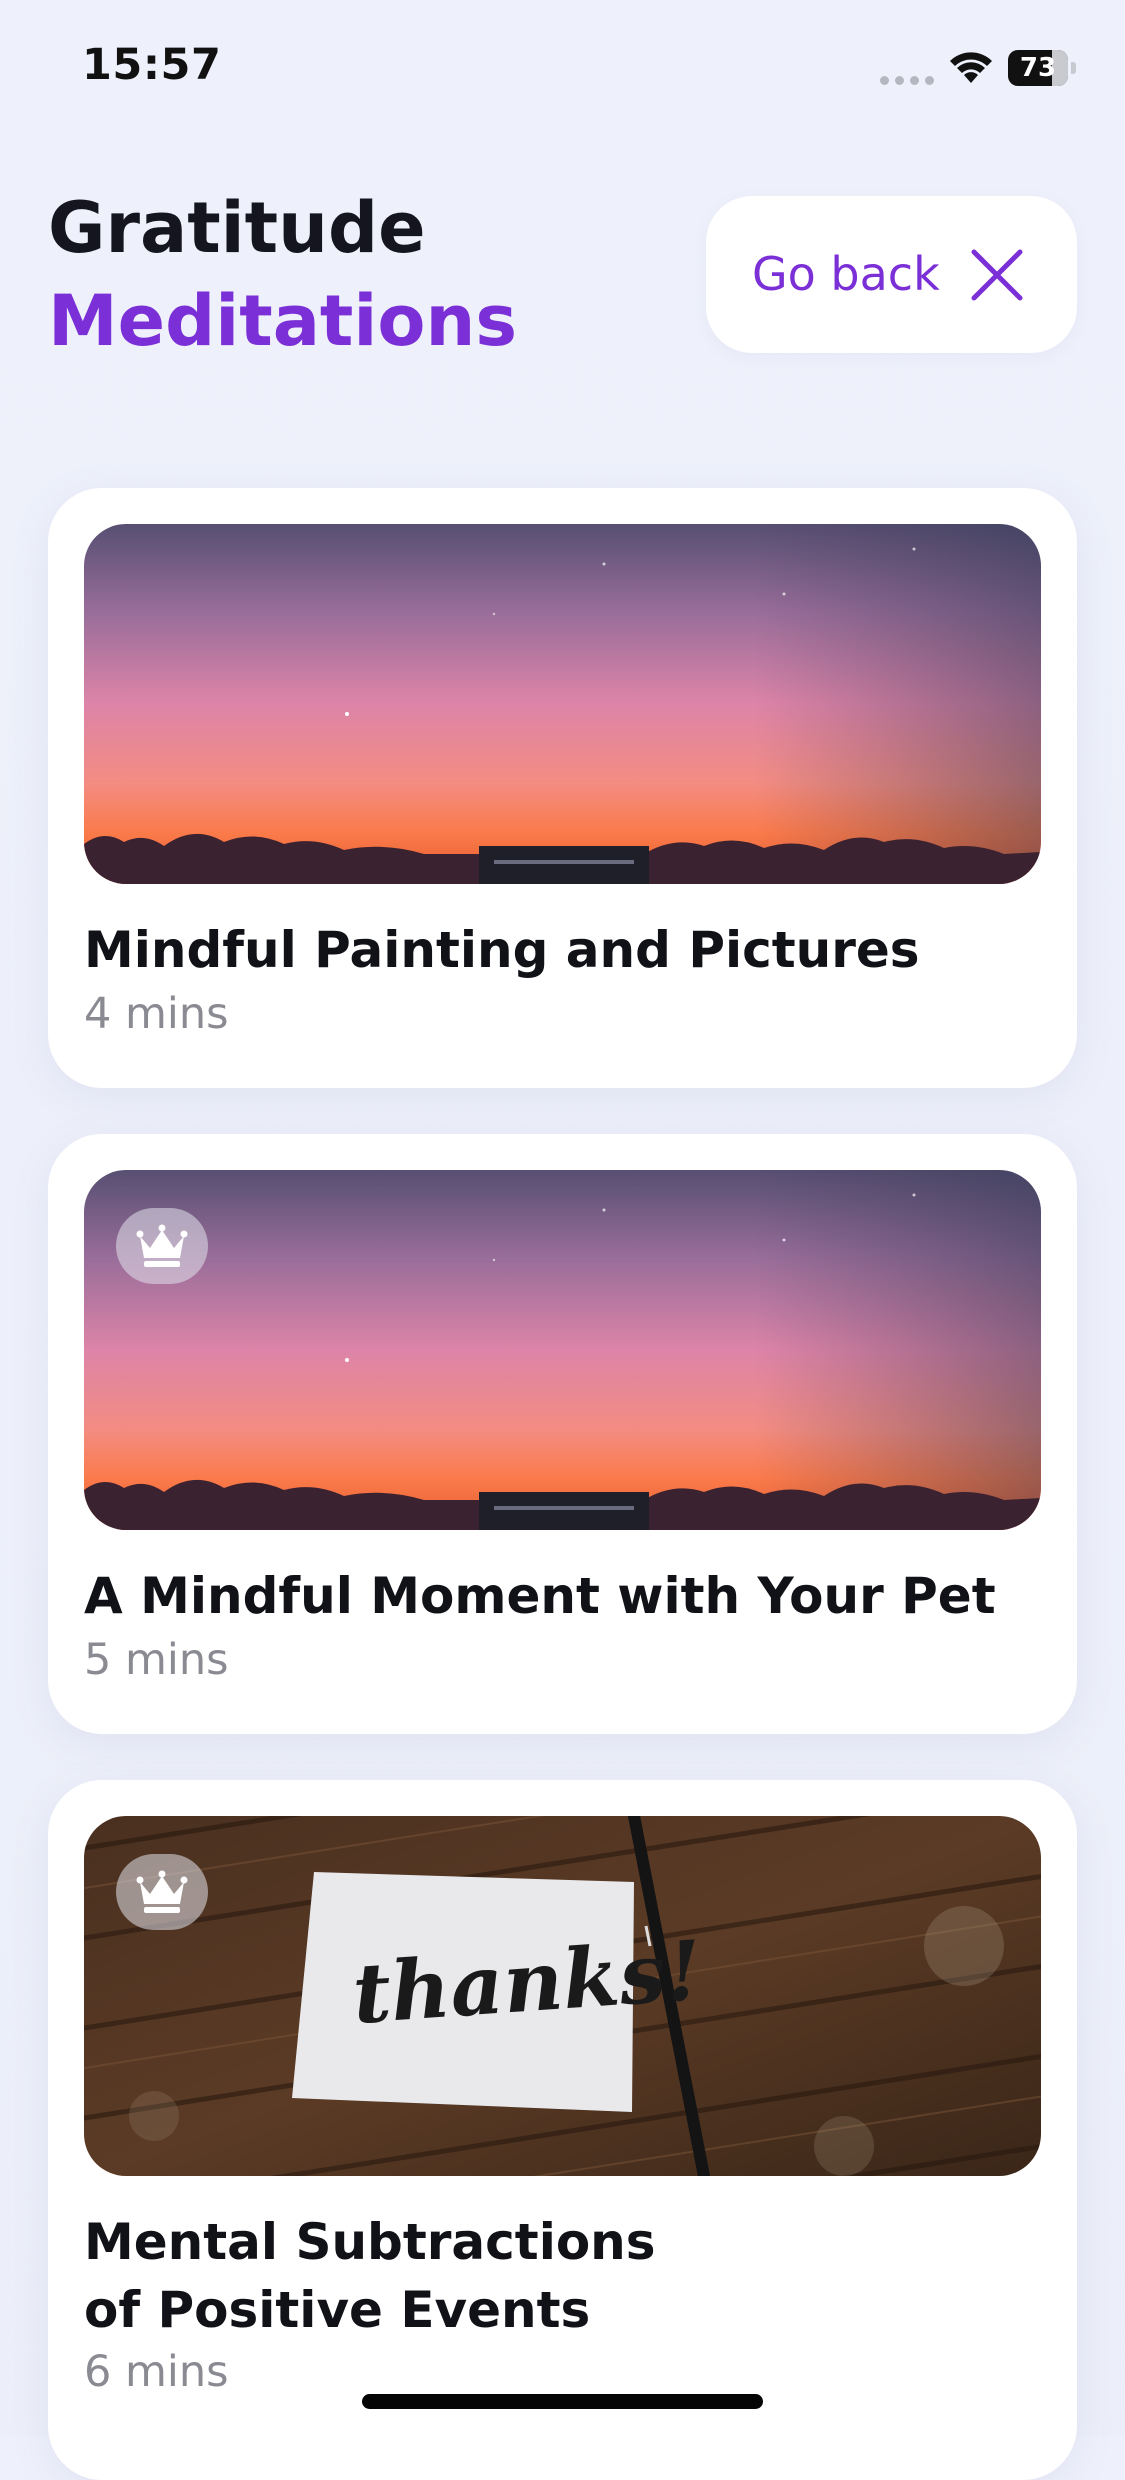 The width and height of the screenshot is (1125, 2480). I want to click on meditation-duration: 4 mins, so click(156, 1014).